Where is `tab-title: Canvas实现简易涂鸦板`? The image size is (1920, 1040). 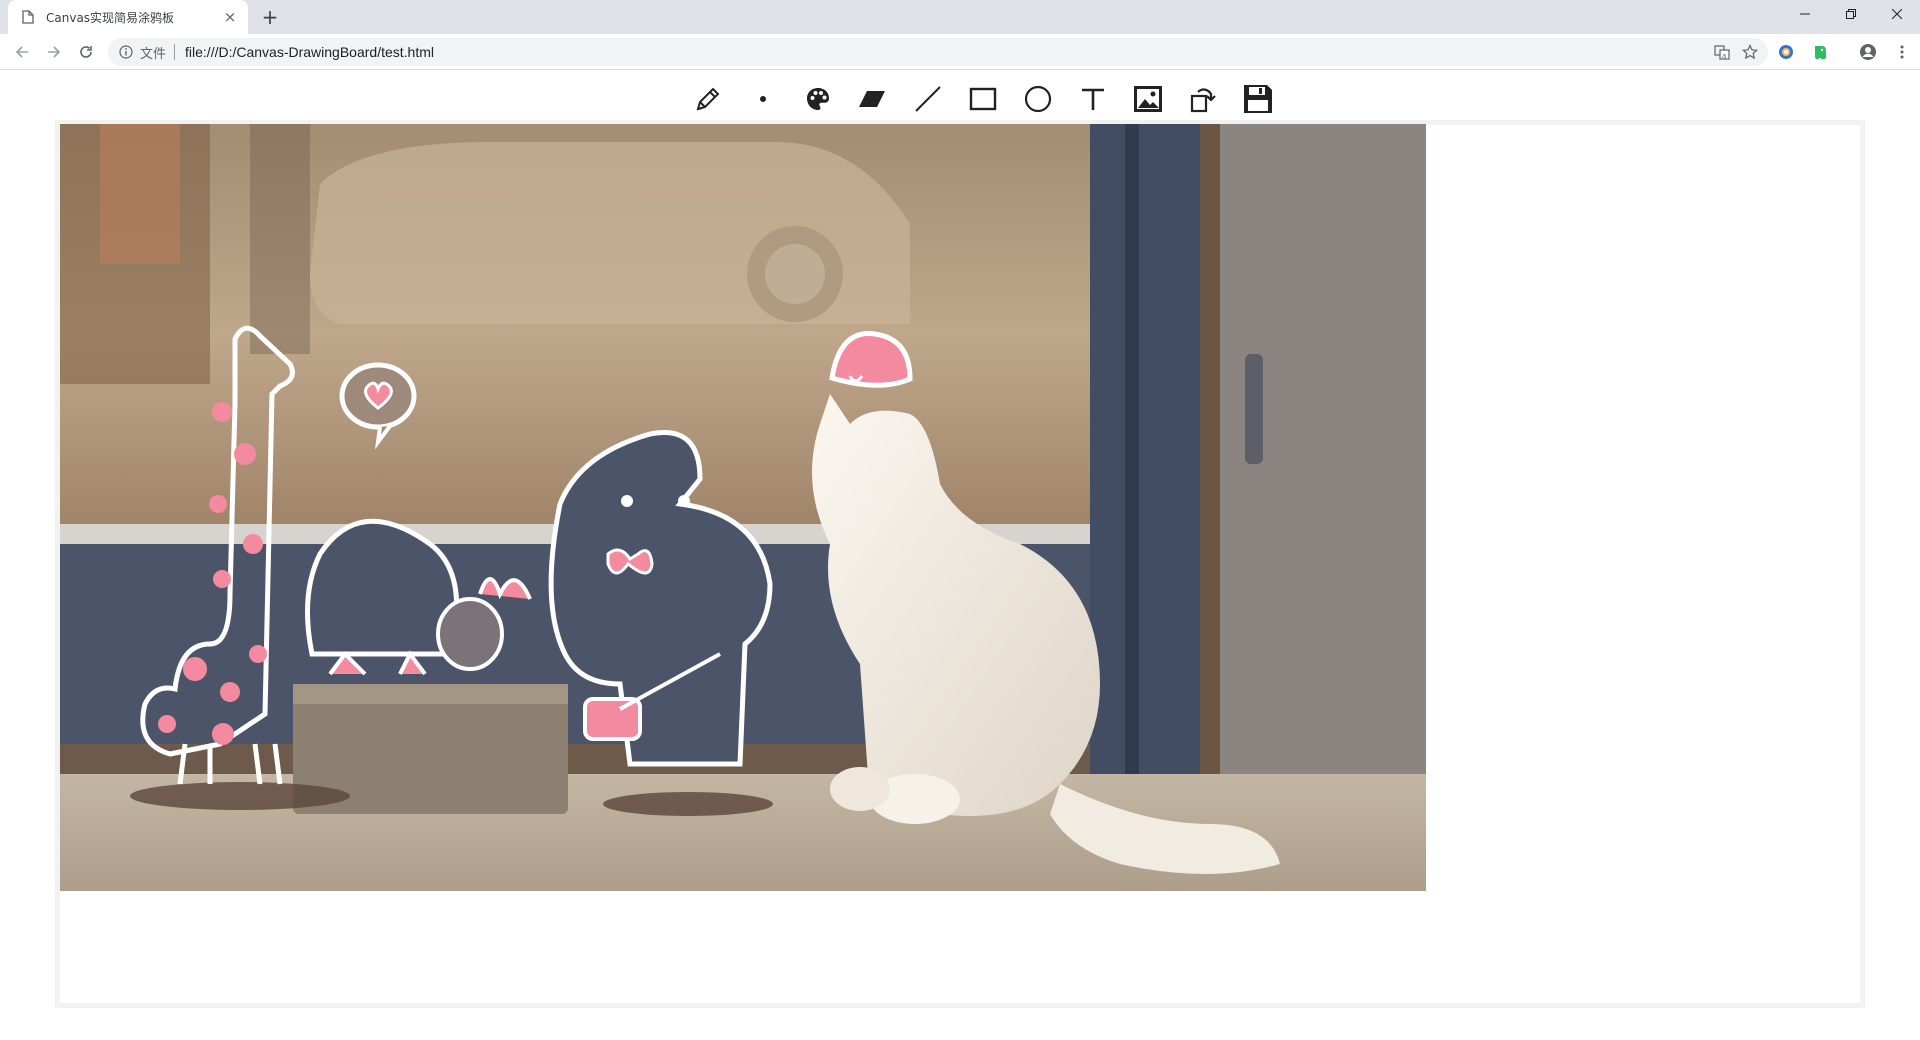 tab-title: Canvas实现简易涂鸦板 is located at coordinates (110, 17).